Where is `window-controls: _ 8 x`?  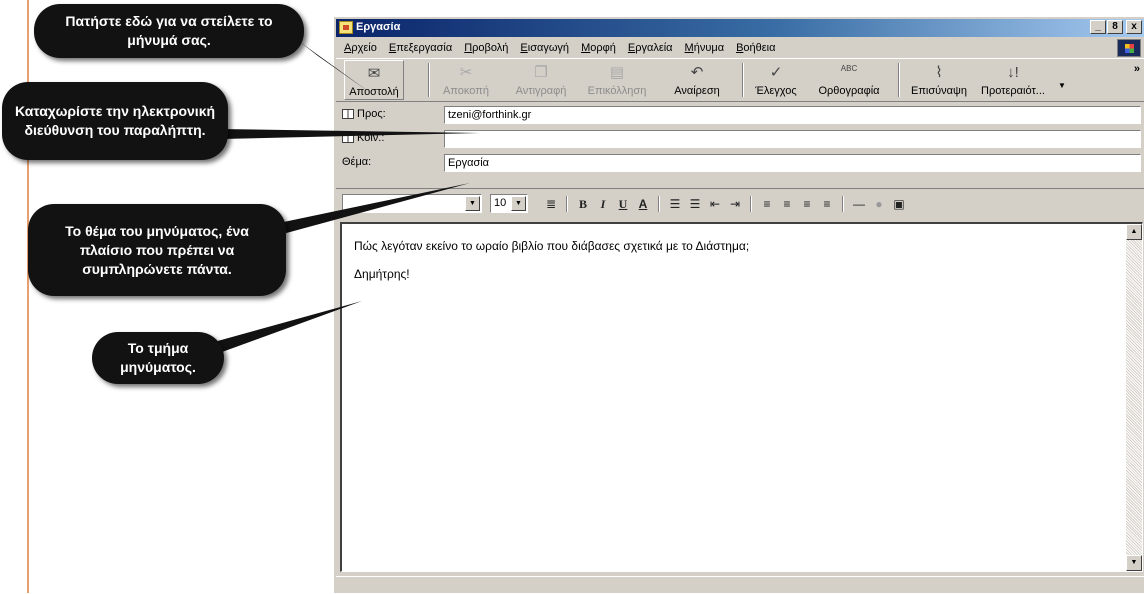
window-controls: _ 8 x is located at coordinates (1116, 27).